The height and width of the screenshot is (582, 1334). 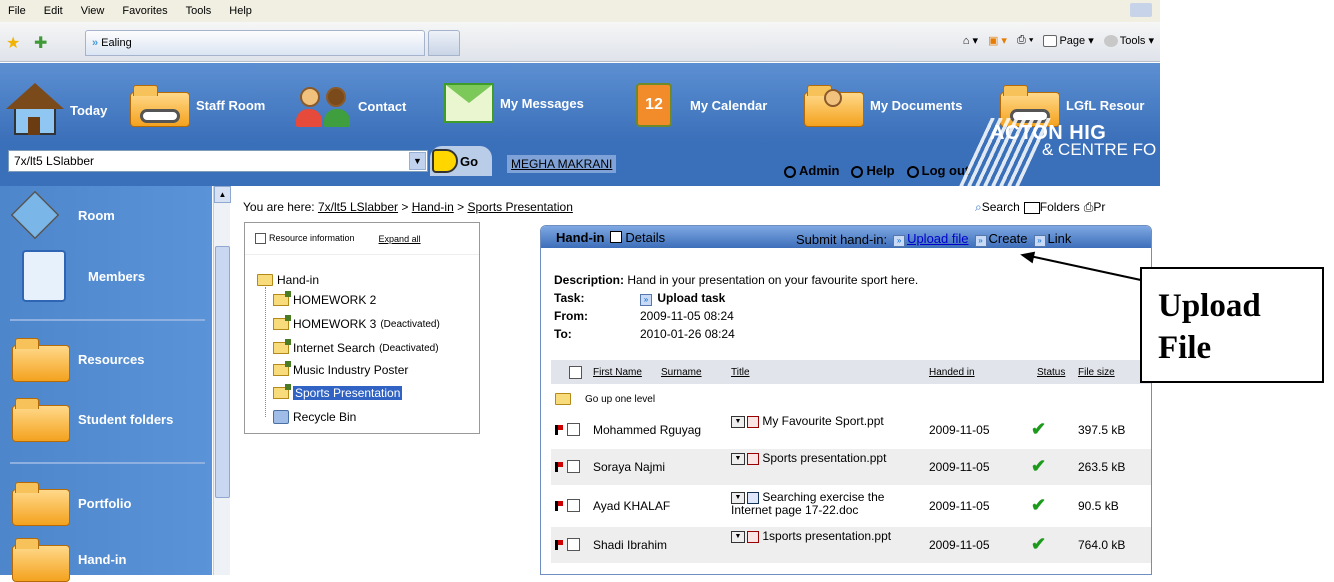 What do you see at coordinates (305, 239) in the screenshot?
I see `resource-info-toggle: Resource information` at bounding box center [305, 239].